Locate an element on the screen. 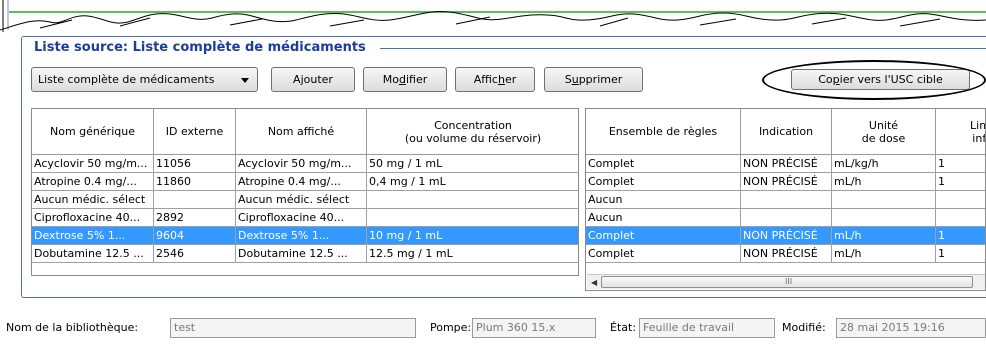 This screenshot has width=986, height=349. left-table-cell: 12.5 mg / 1 mL is located at coordinates (472, 254).